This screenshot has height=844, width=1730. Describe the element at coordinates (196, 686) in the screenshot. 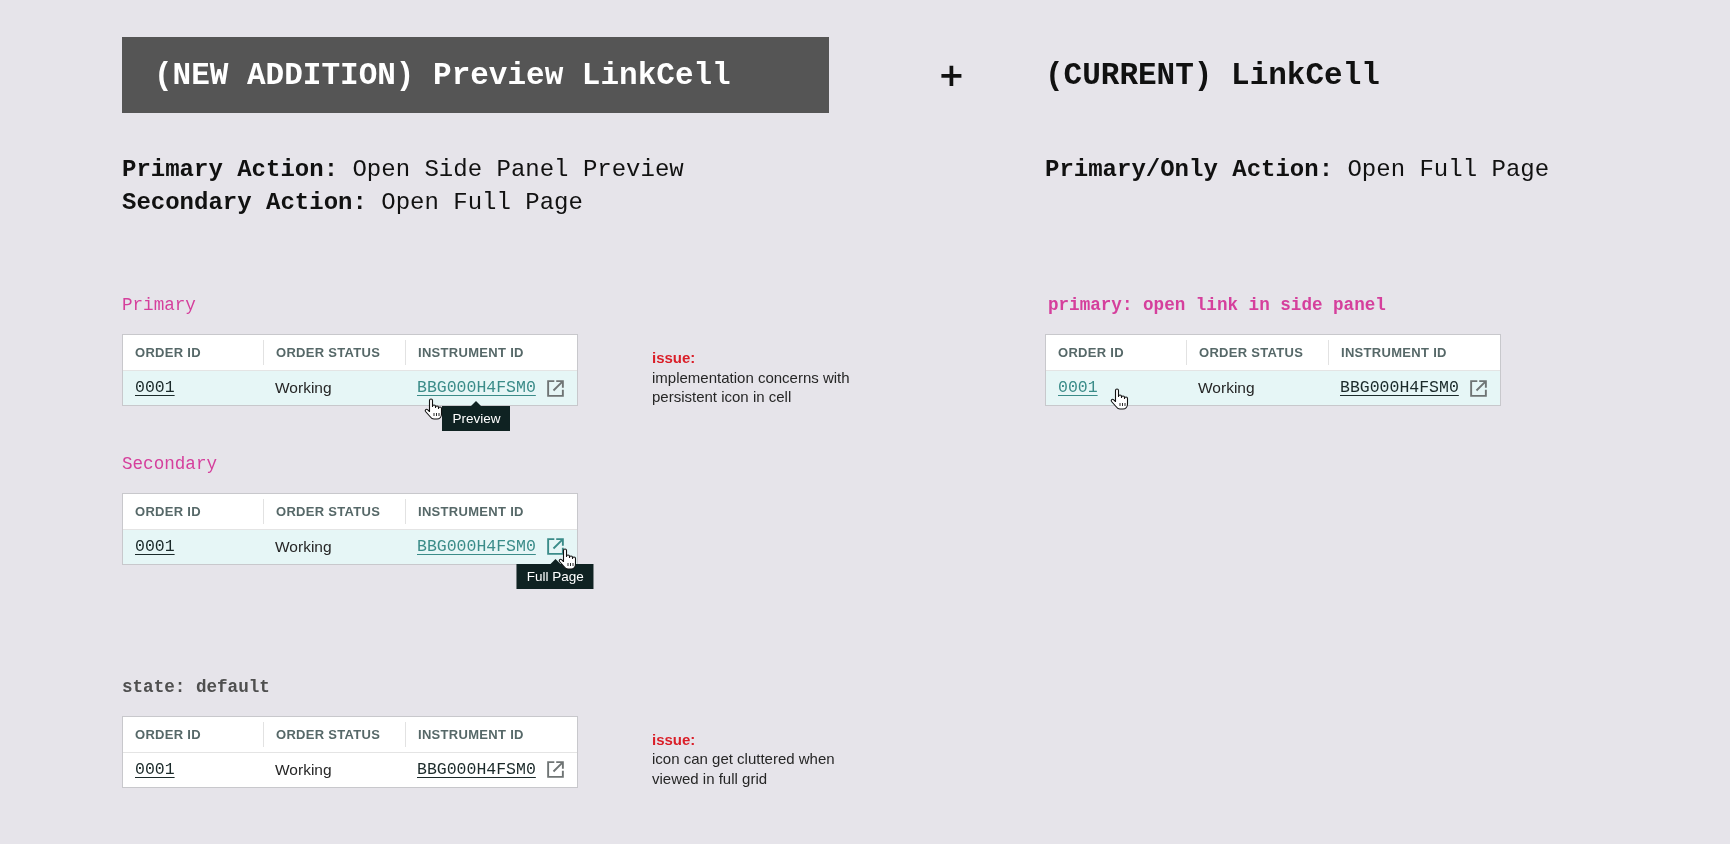

I see `state-label: state: default` at that location.